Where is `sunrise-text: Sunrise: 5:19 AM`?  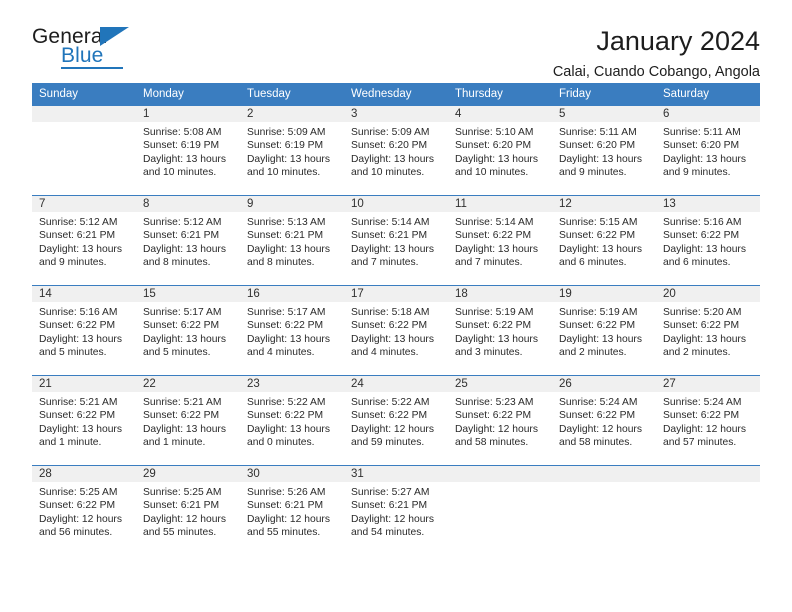 sunrise-text: Sunrise: 5:19 AM is located at coordinates (494, 312).